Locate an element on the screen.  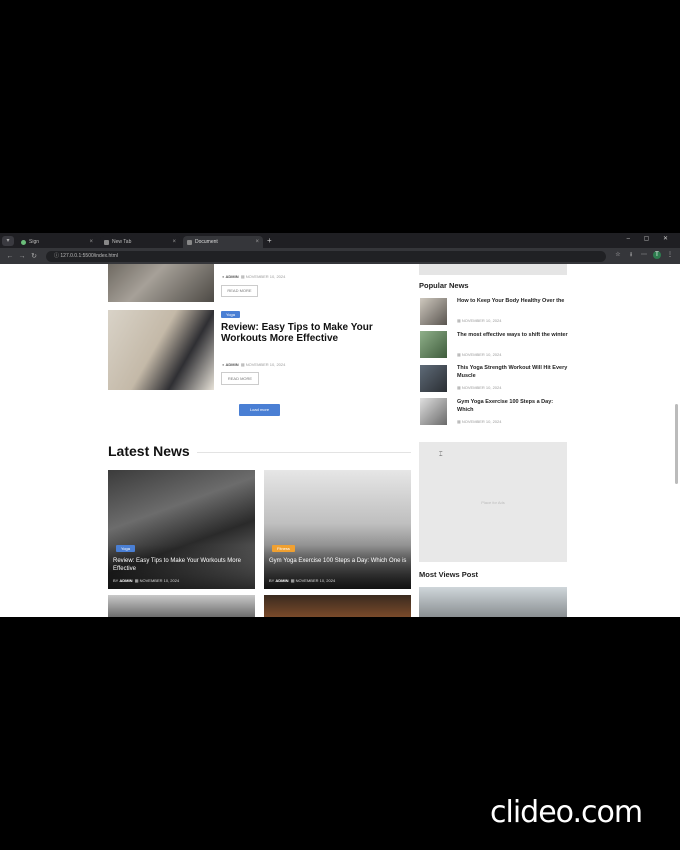
bookmark-star-icon: ☆ is located at coordinates (618, 255).